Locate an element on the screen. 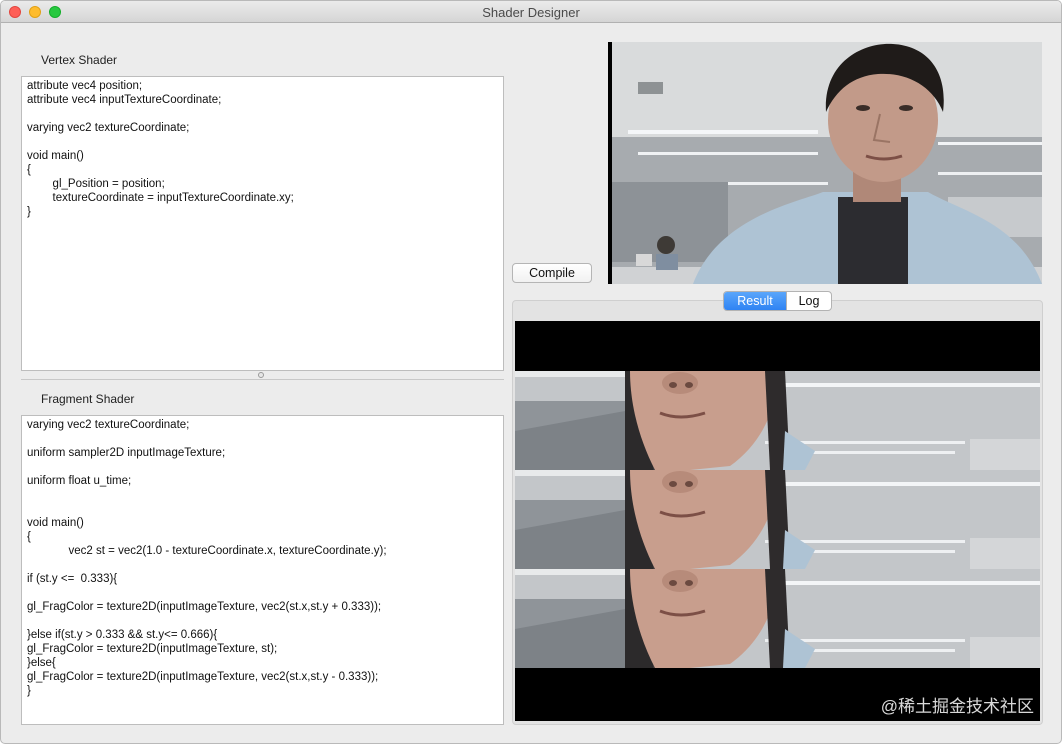 Image resolution: width=1062 pixels, height=744 pixels. splitter-handle is located at coordinates (261, 375).